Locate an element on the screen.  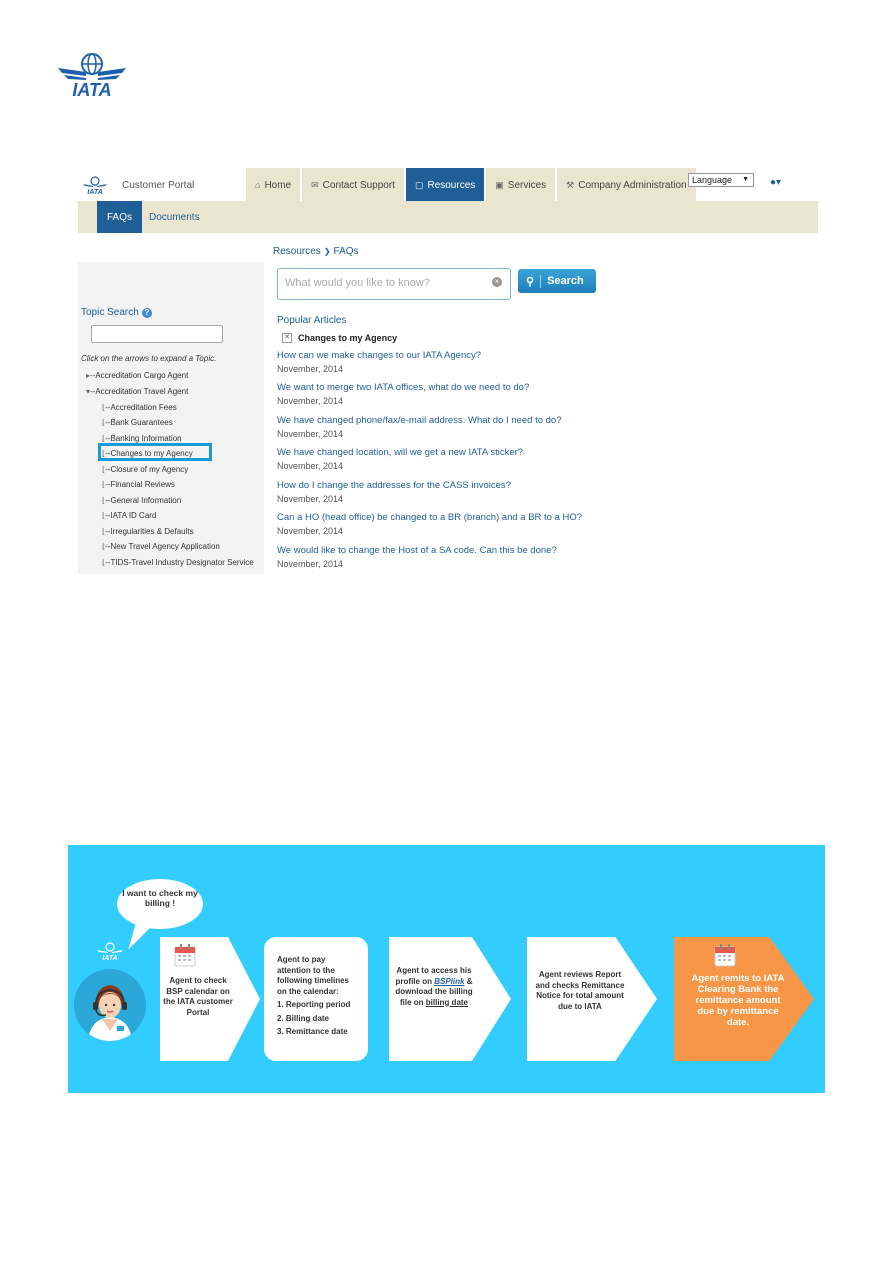
tree-item: ⌊--Irregularities & Defaults is located at coordinates (148, 531).